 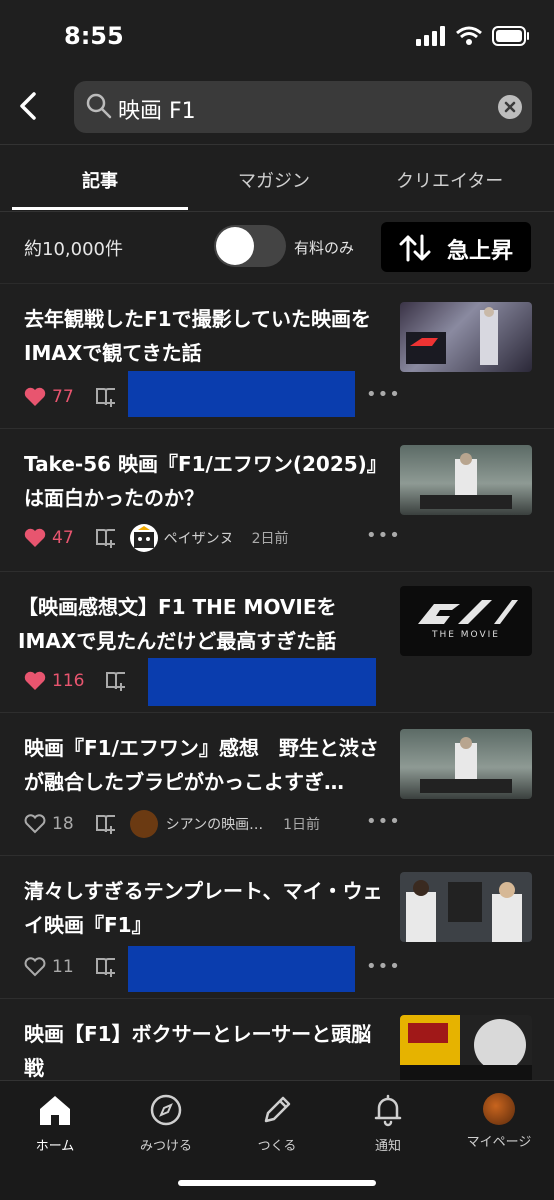 I want to click on nav-create: つくる, so click(x=277, y=1123).